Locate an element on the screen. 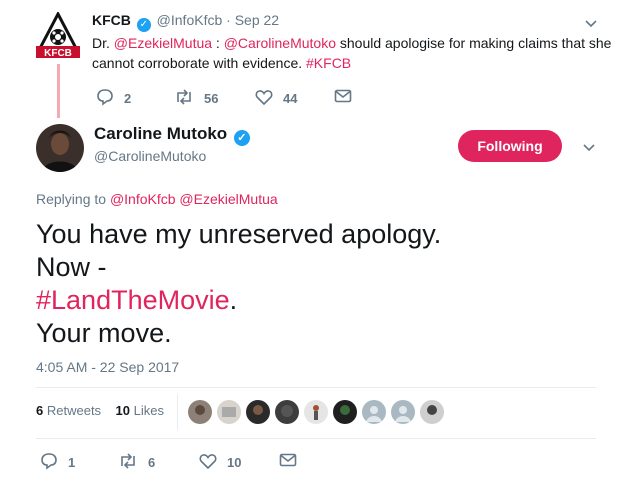 The width and height of the screenshot is (633, 495). replying-to-link-ezekielmutua: @EzekielMutua is located at coordinates (228, 199).